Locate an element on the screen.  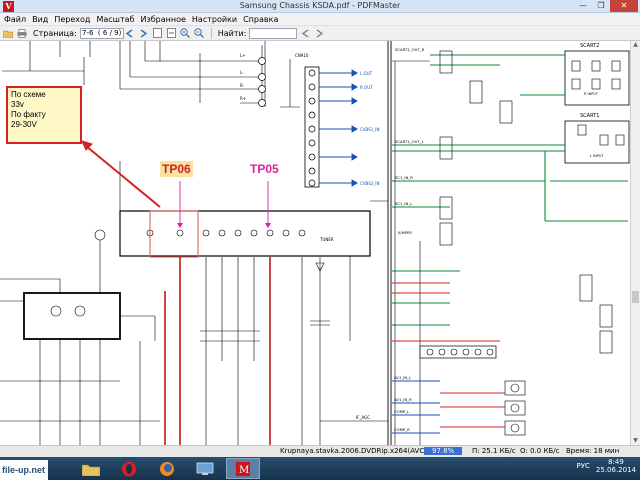
opera-taskbar-icon is located at coordinates (129, 468).